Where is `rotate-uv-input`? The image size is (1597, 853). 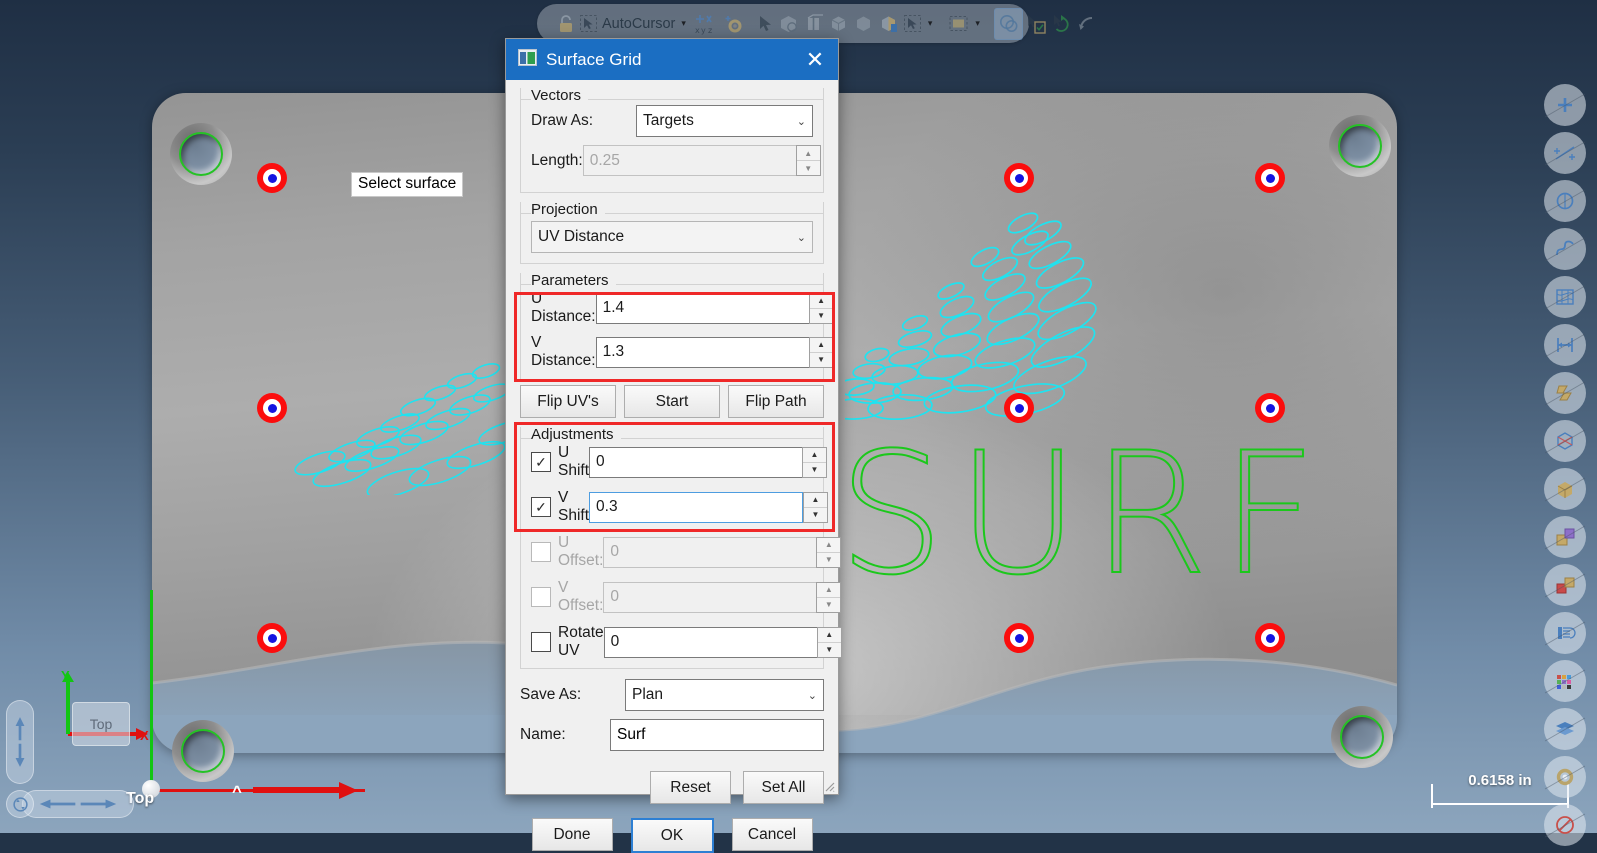 rotate-uv-input is located at coordinates (710, 642).